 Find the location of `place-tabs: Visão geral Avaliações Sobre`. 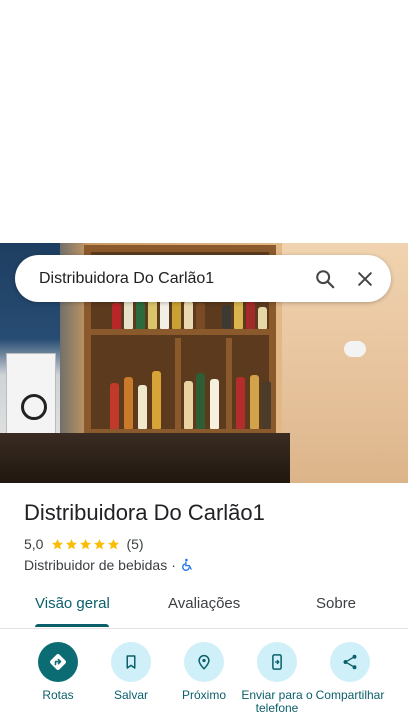

place-tabs: Visão geral Avaliações Sobre is located at coordinates (204, 606).